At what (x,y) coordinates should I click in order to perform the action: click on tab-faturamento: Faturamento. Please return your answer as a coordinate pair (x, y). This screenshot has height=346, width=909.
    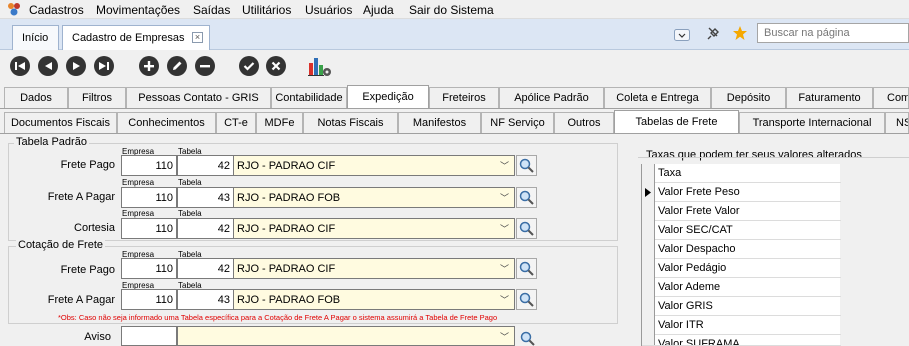
    Looking at the image, I should click on (829, 97).